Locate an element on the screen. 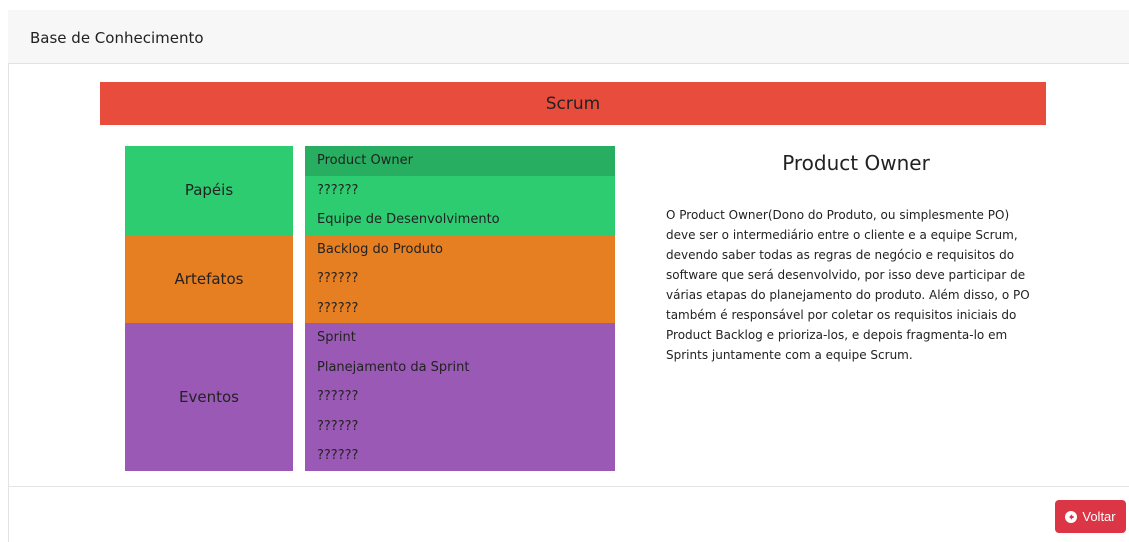  scrum-banner: Scrum is located at coordinates (573, 103).